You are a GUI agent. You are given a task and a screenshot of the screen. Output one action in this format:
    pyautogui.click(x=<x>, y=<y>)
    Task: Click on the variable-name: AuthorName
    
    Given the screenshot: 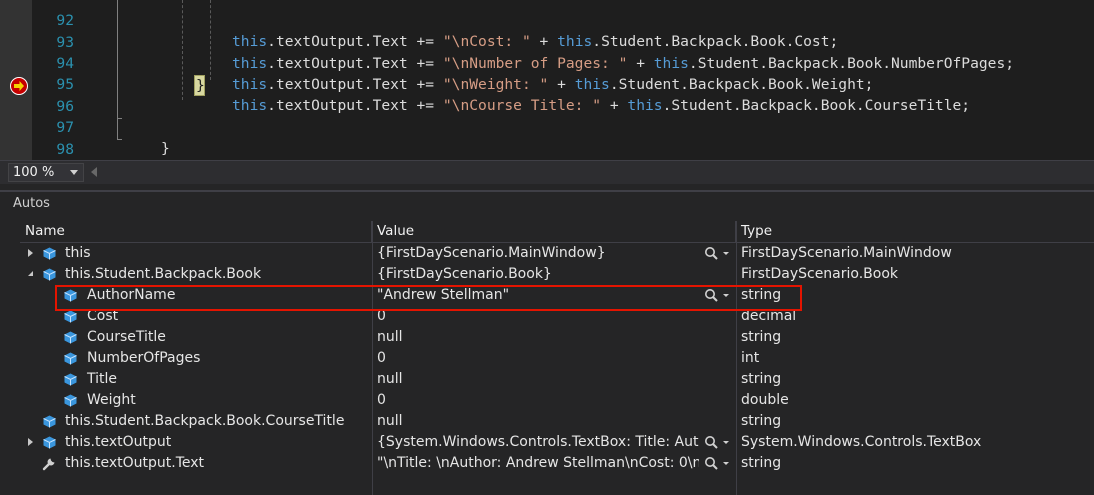 What is the action you would take?
    pyautogui.click(x=131, y=295)
    